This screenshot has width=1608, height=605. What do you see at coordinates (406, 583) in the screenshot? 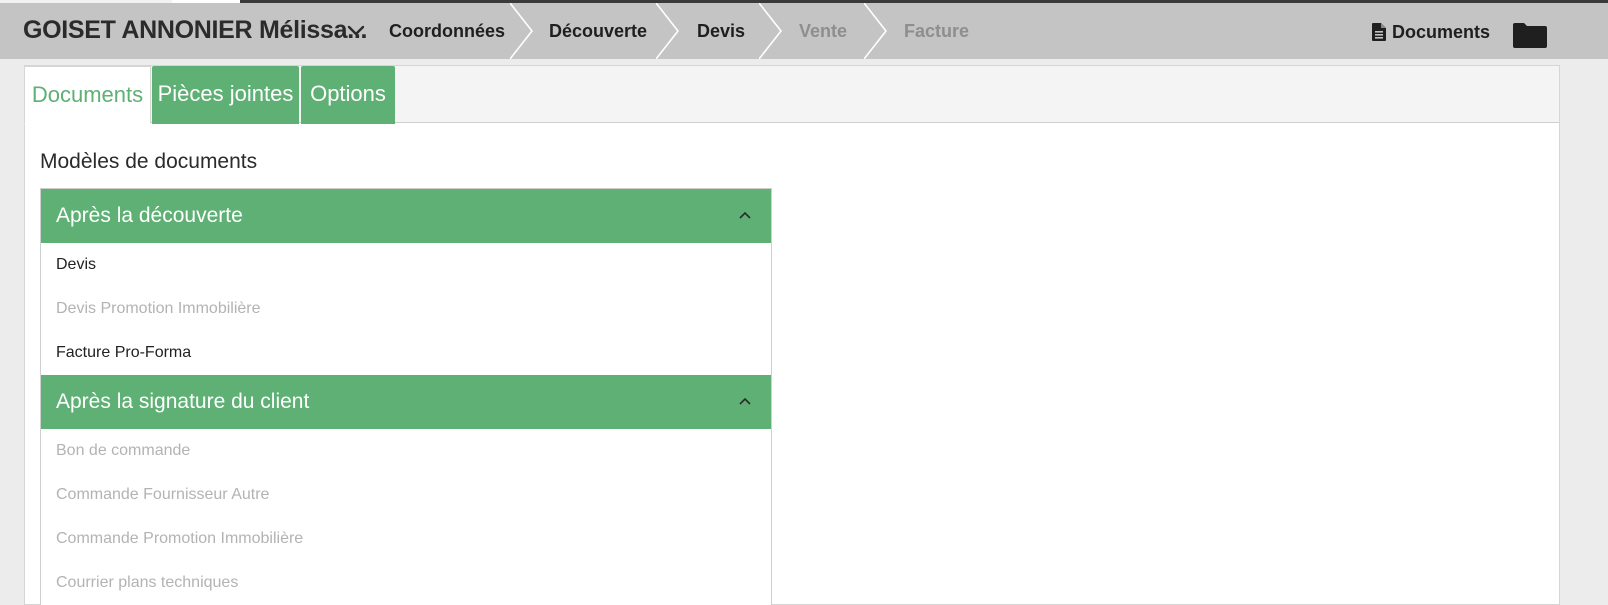
I see `template-item: Courrier plans techniques` at bounding box center [406, 583].